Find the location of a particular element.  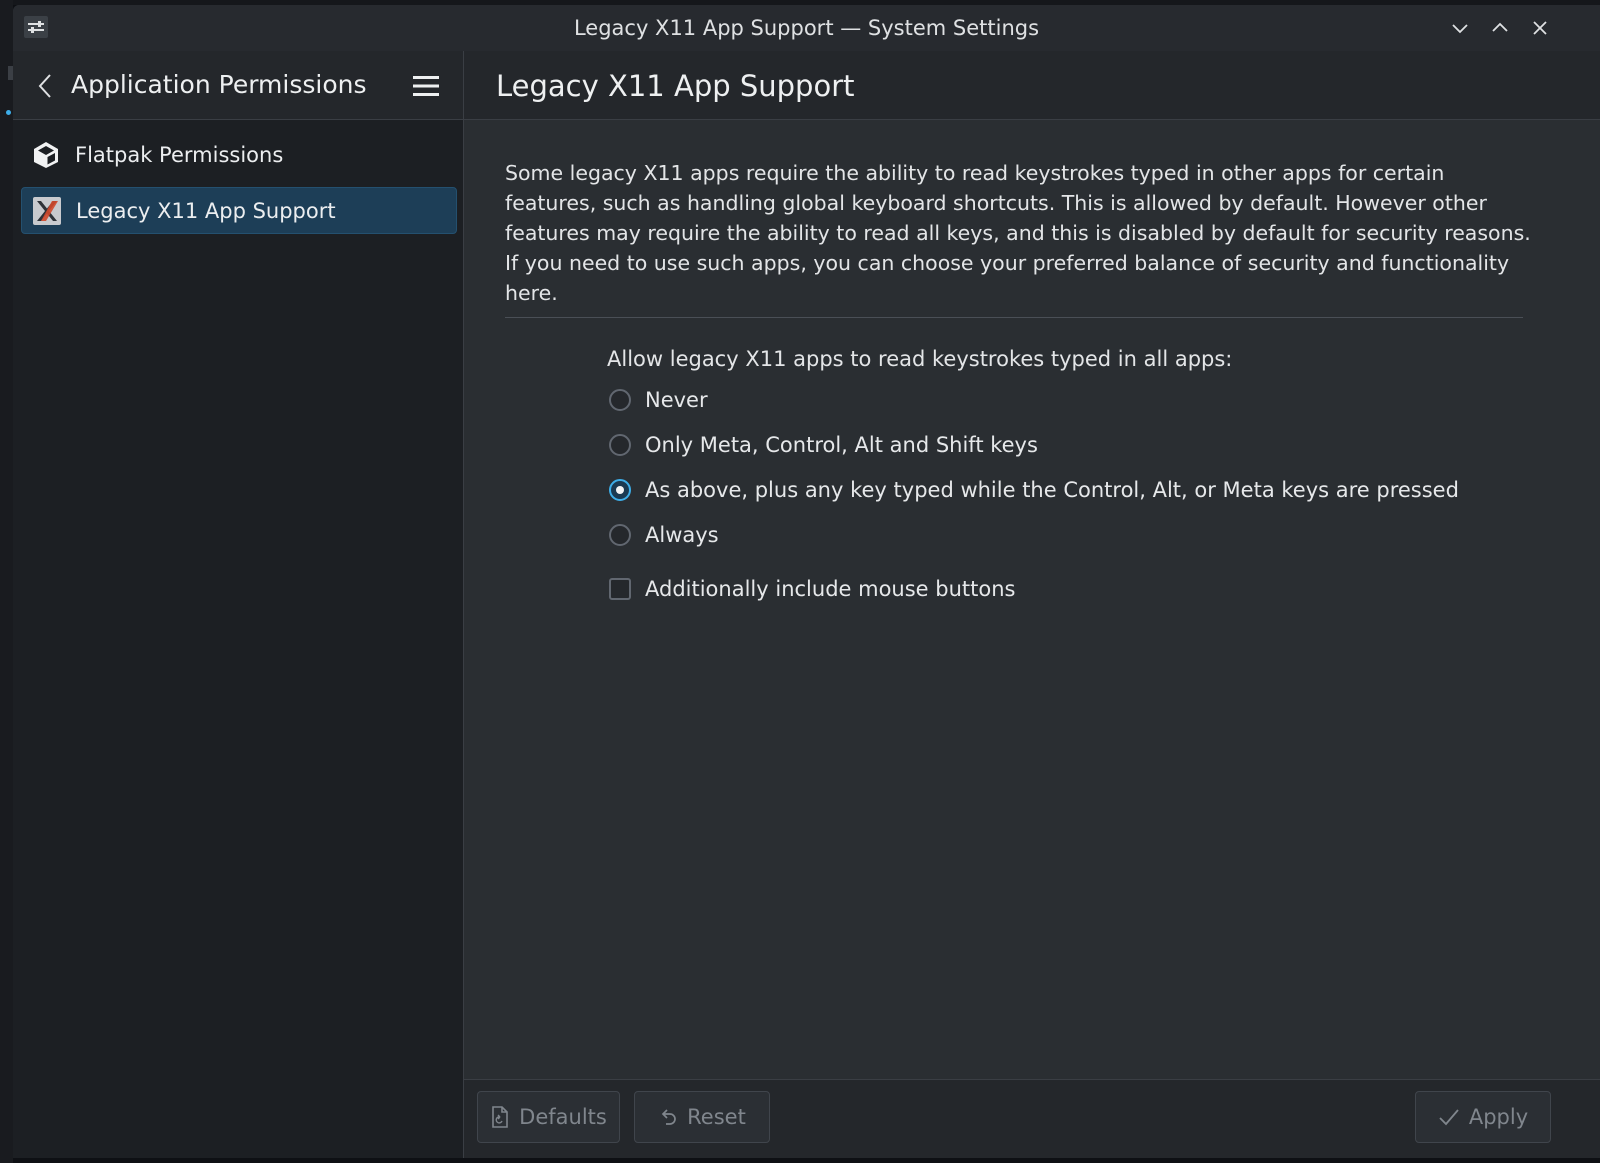

cube-icon is located at coordinates (46, 155).